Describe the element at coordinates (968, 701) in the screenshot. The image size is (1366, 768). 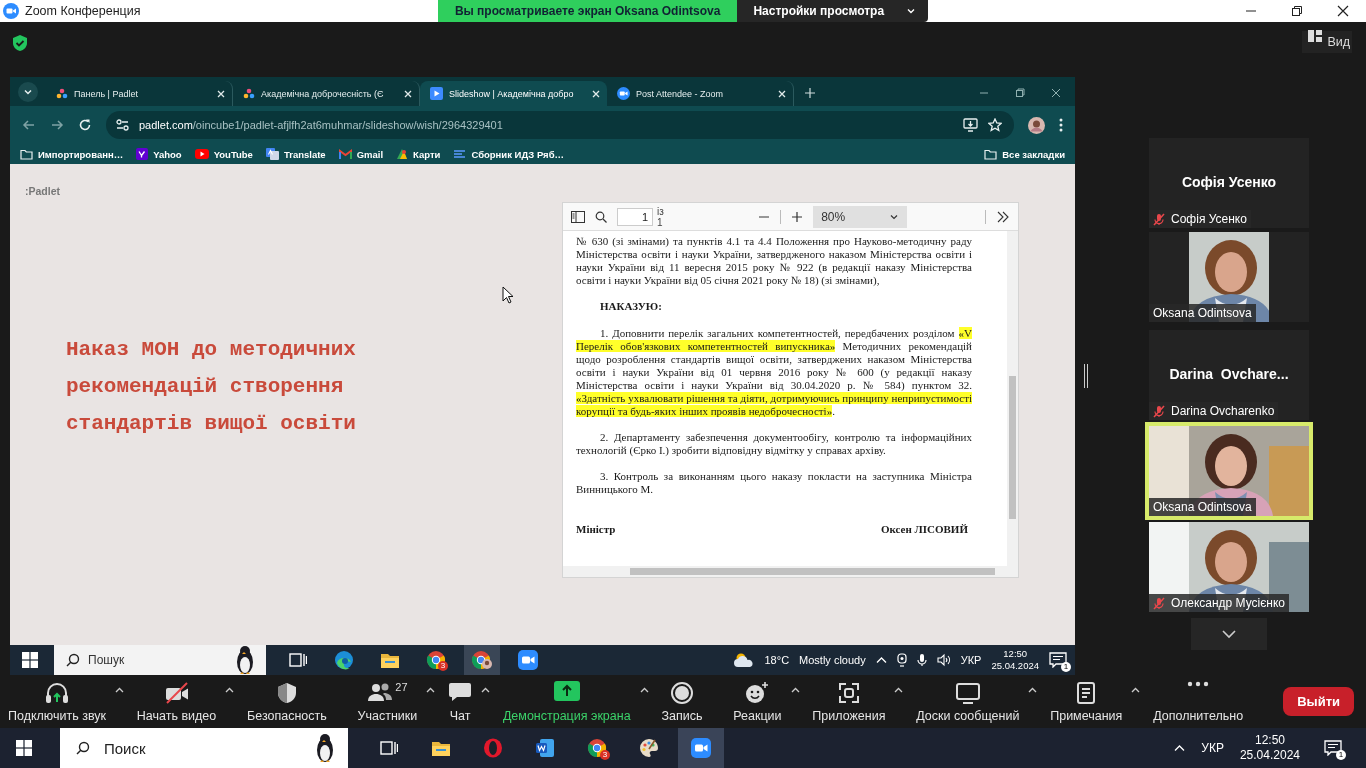
I see `toolbar-button: Доски сообщений` at that location.